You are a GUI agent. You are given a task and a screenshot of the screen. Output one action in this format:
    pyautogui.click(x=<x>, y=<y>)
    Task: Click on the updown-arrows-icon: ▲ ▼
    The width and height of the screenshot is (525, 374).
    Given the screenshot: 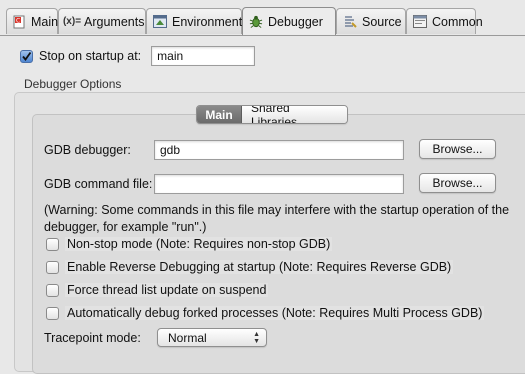 What is the action you would take?
    pyautogui.click(x=256, y=338)
    